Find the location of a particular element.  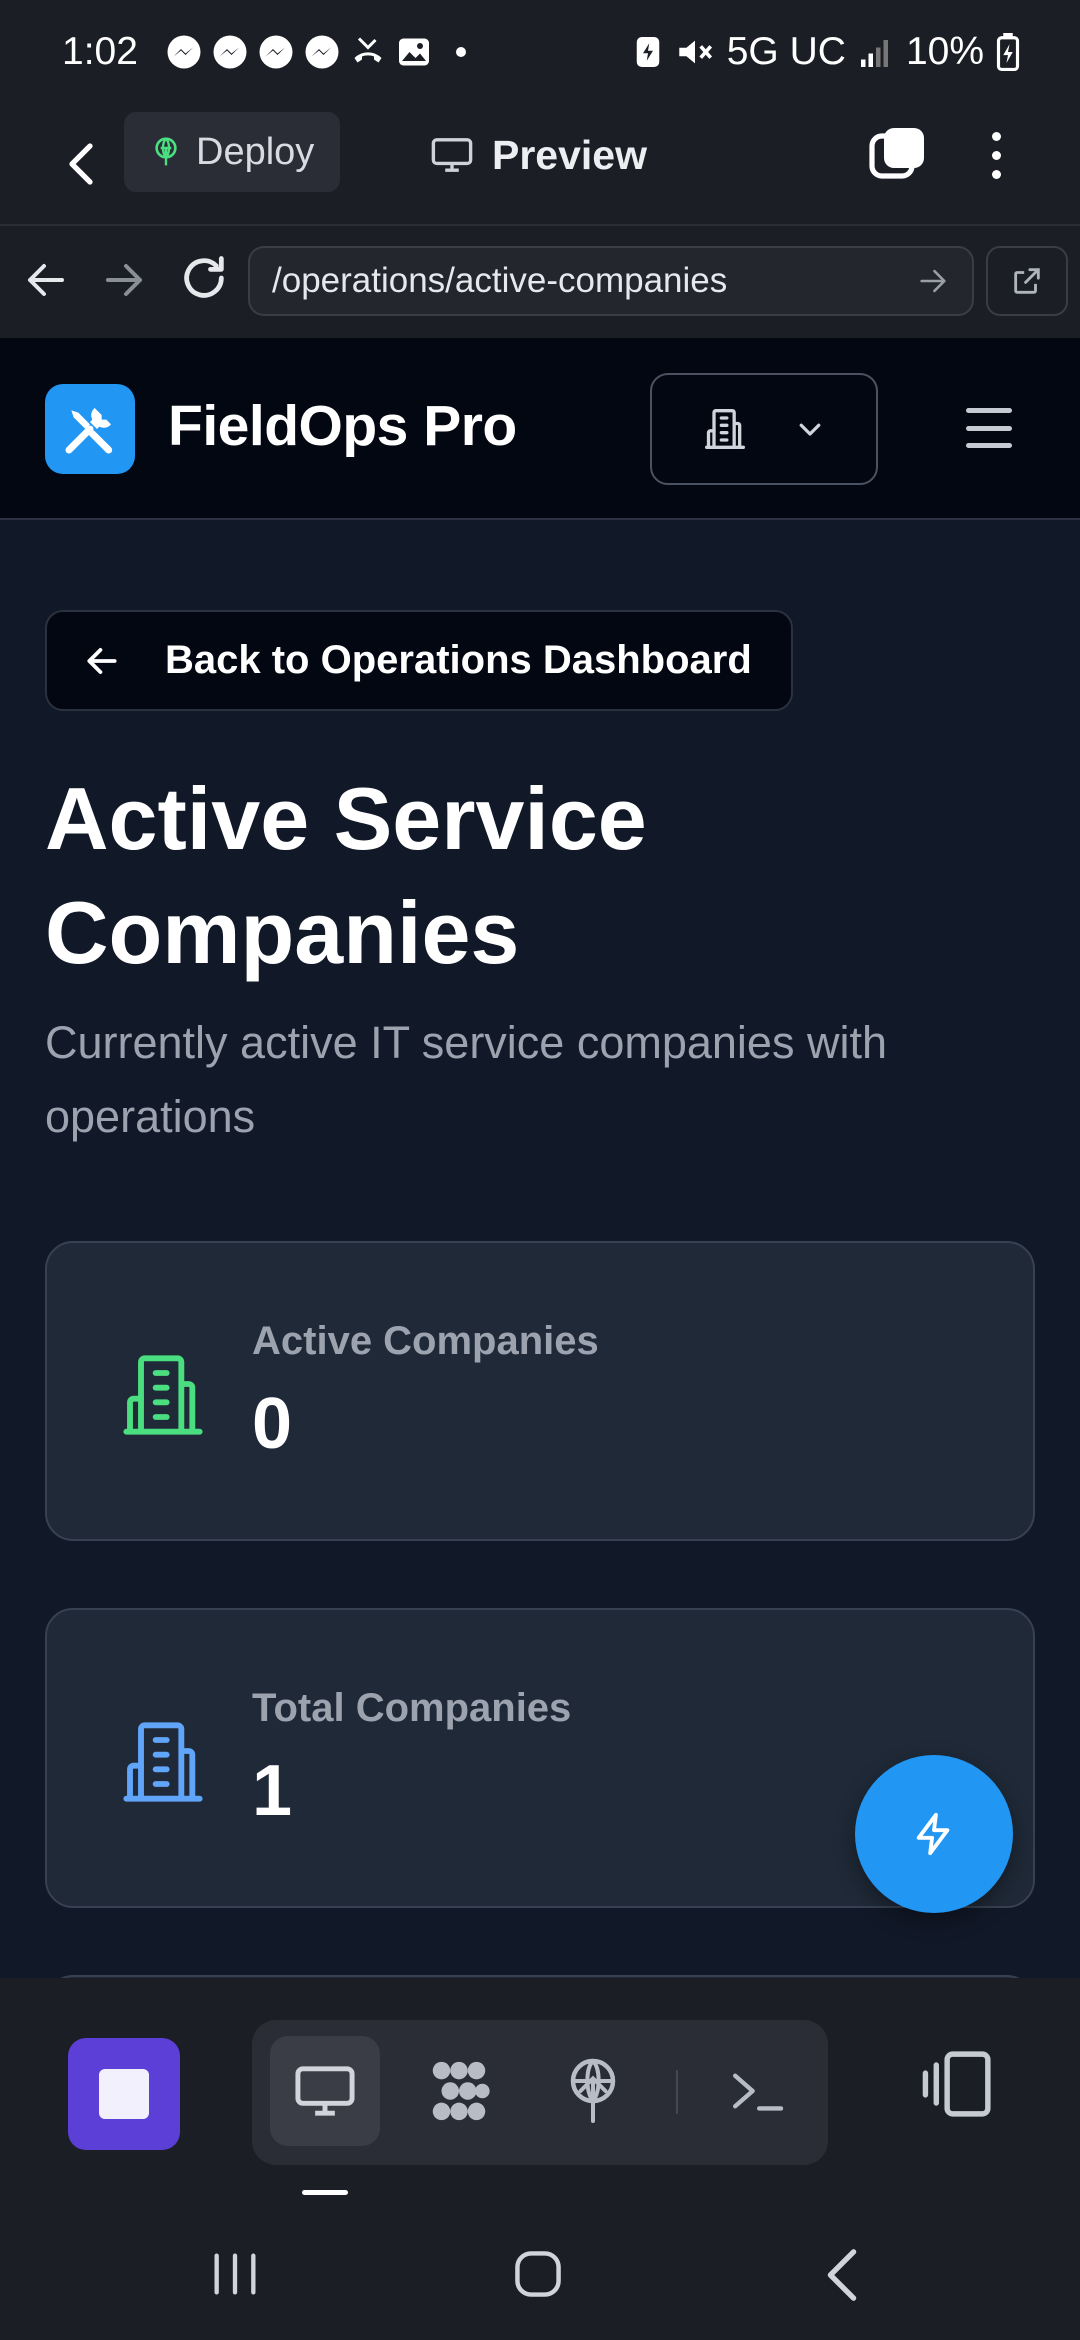

deploy-tool-button is located at coordinates (593, 2091).